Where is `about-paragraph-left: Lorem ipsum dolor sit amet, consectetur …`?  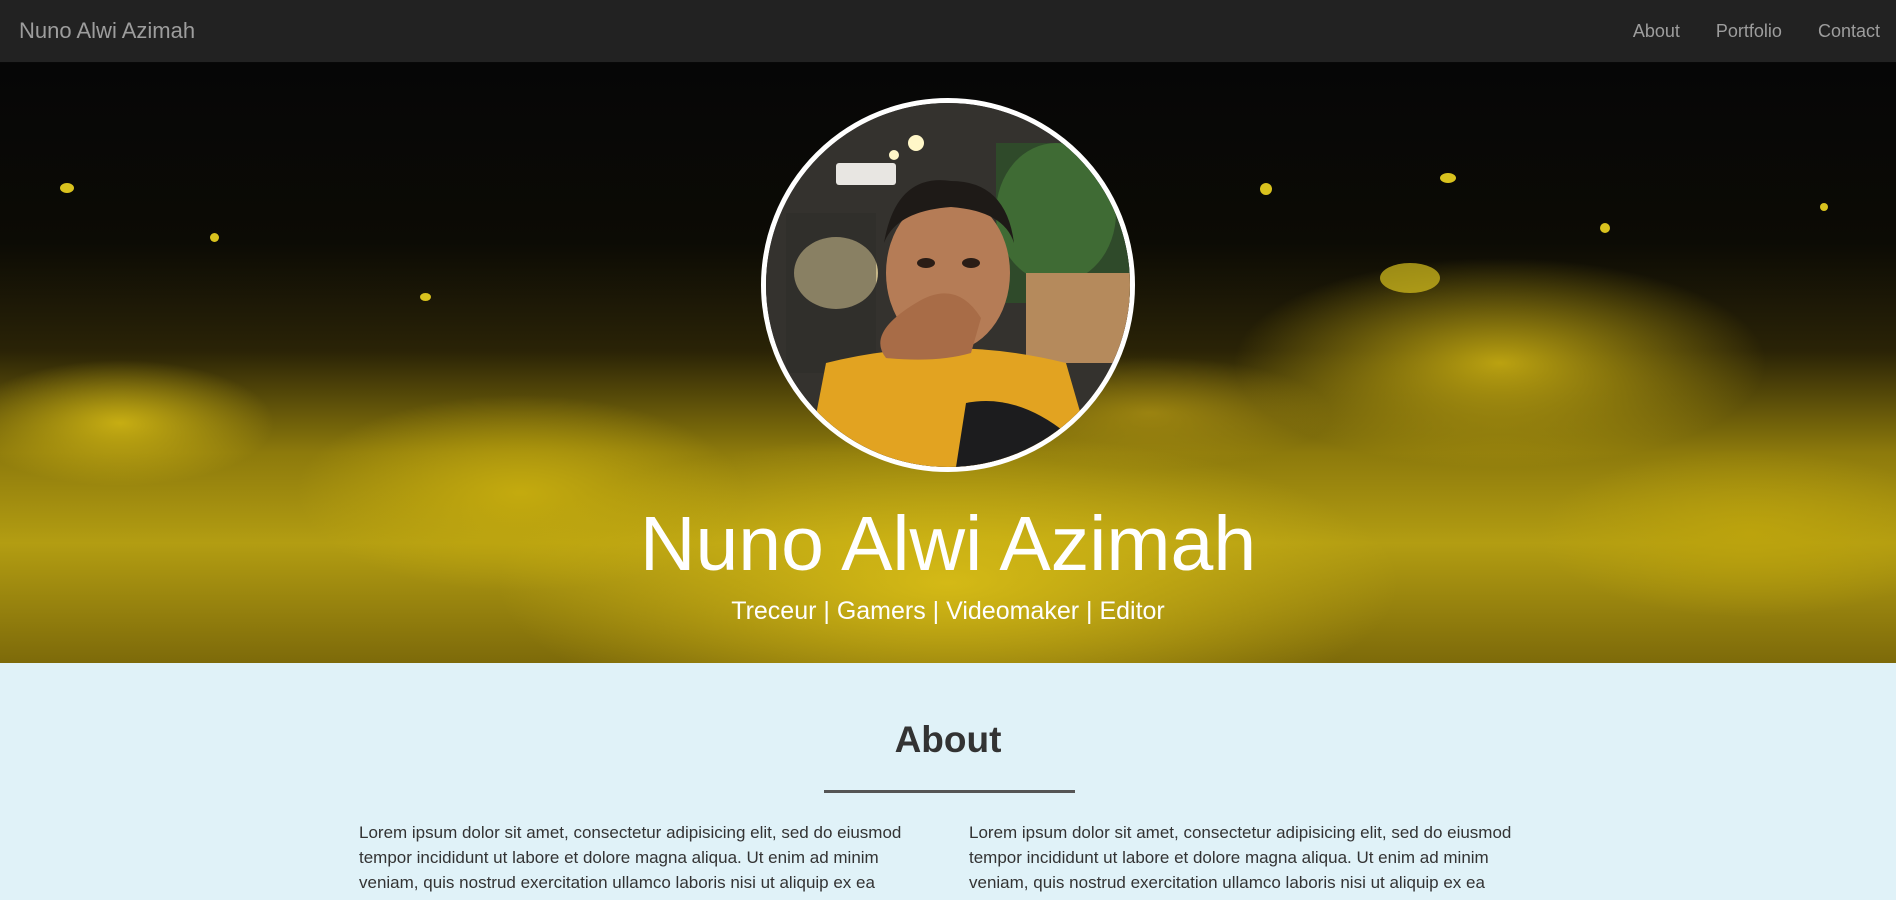 about-paragraph-left: Lorem ipsum dolor sit amet, consectetur … is located at coordinates (630, 857).